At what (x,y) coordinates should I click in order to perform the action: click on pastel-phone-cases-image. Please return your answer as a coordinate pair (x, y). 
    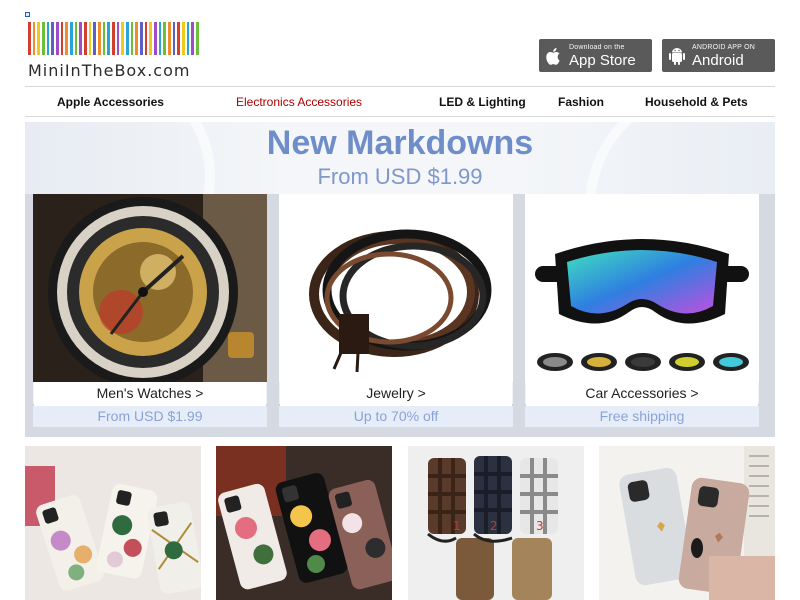
    Looking at the image, I should click on (687, 523).